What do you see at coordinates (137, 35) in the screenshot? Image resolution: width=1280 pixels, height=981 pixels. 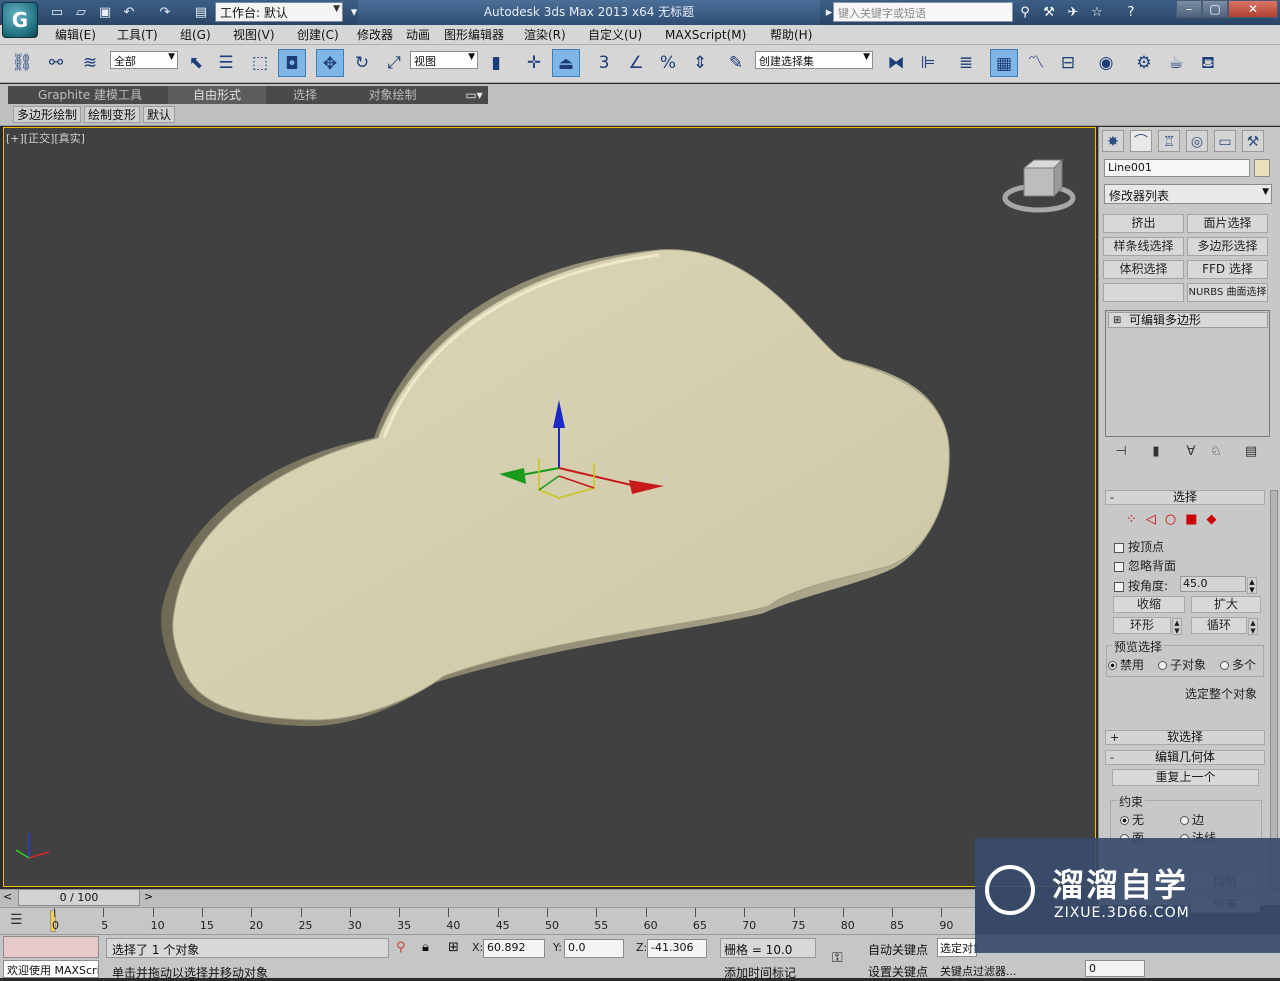 I see `menu-tools: 工具(T)` at bounding box center [137, 35].